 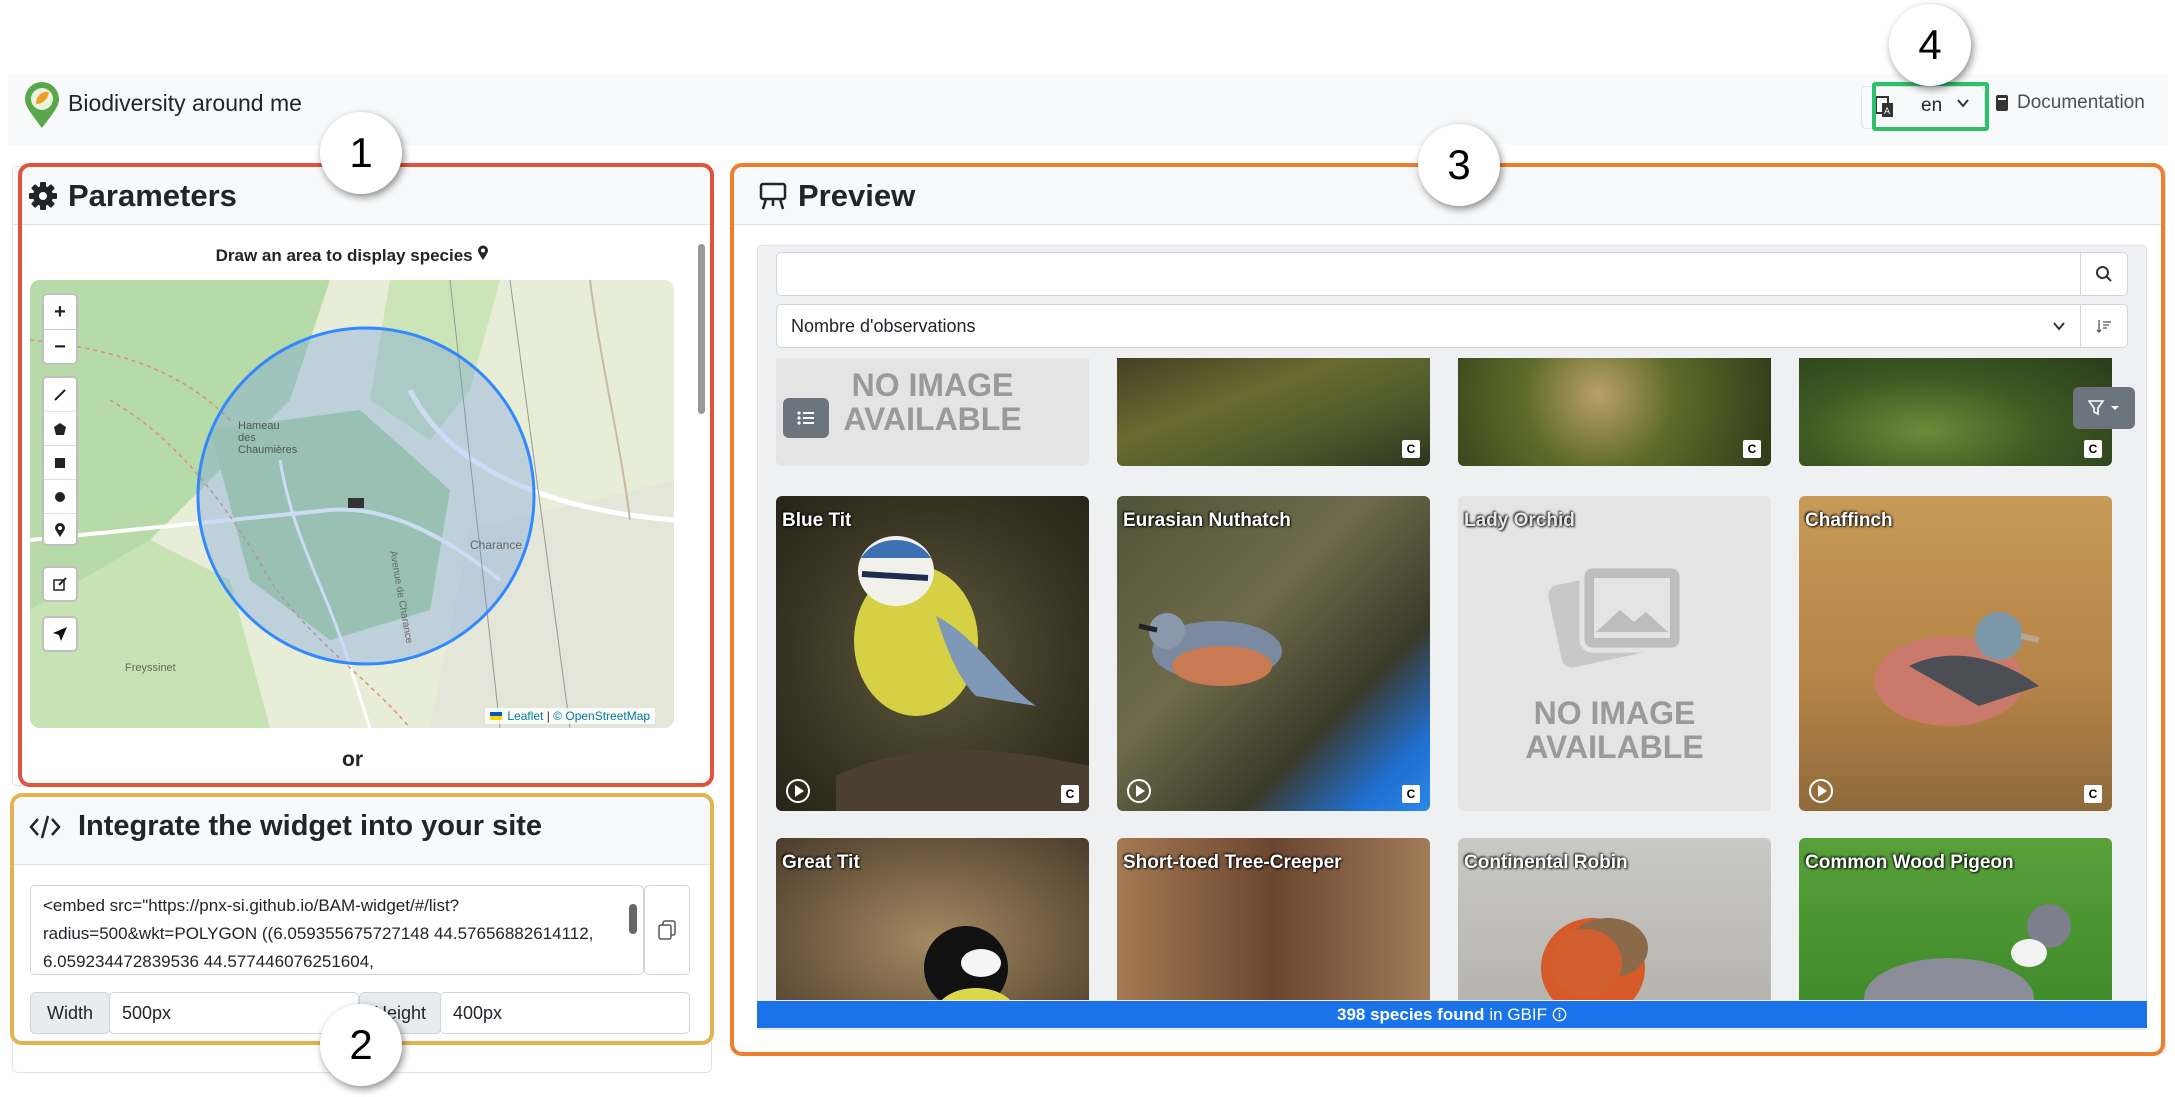 I want to click on annotation-badge-4: 4, so click(x=1930, y=45).